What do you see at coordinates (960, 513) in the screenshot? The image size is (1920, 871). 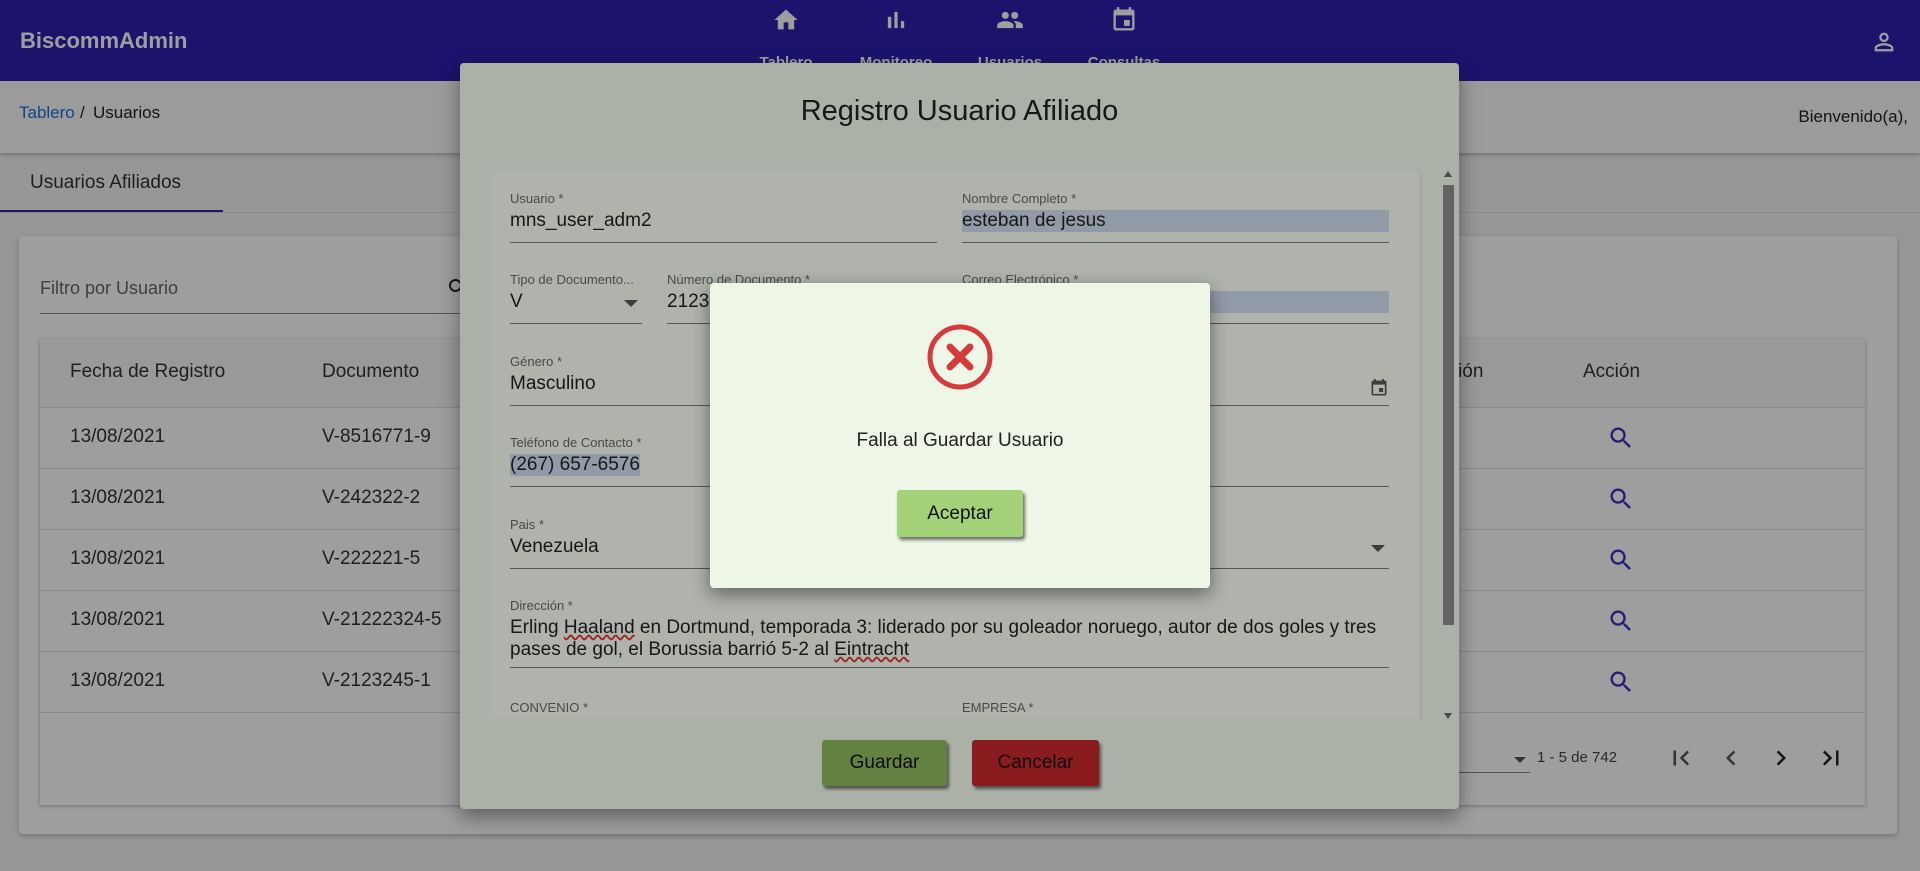 I see `accept-button: Aceptar` at bounding box center [960, 513].